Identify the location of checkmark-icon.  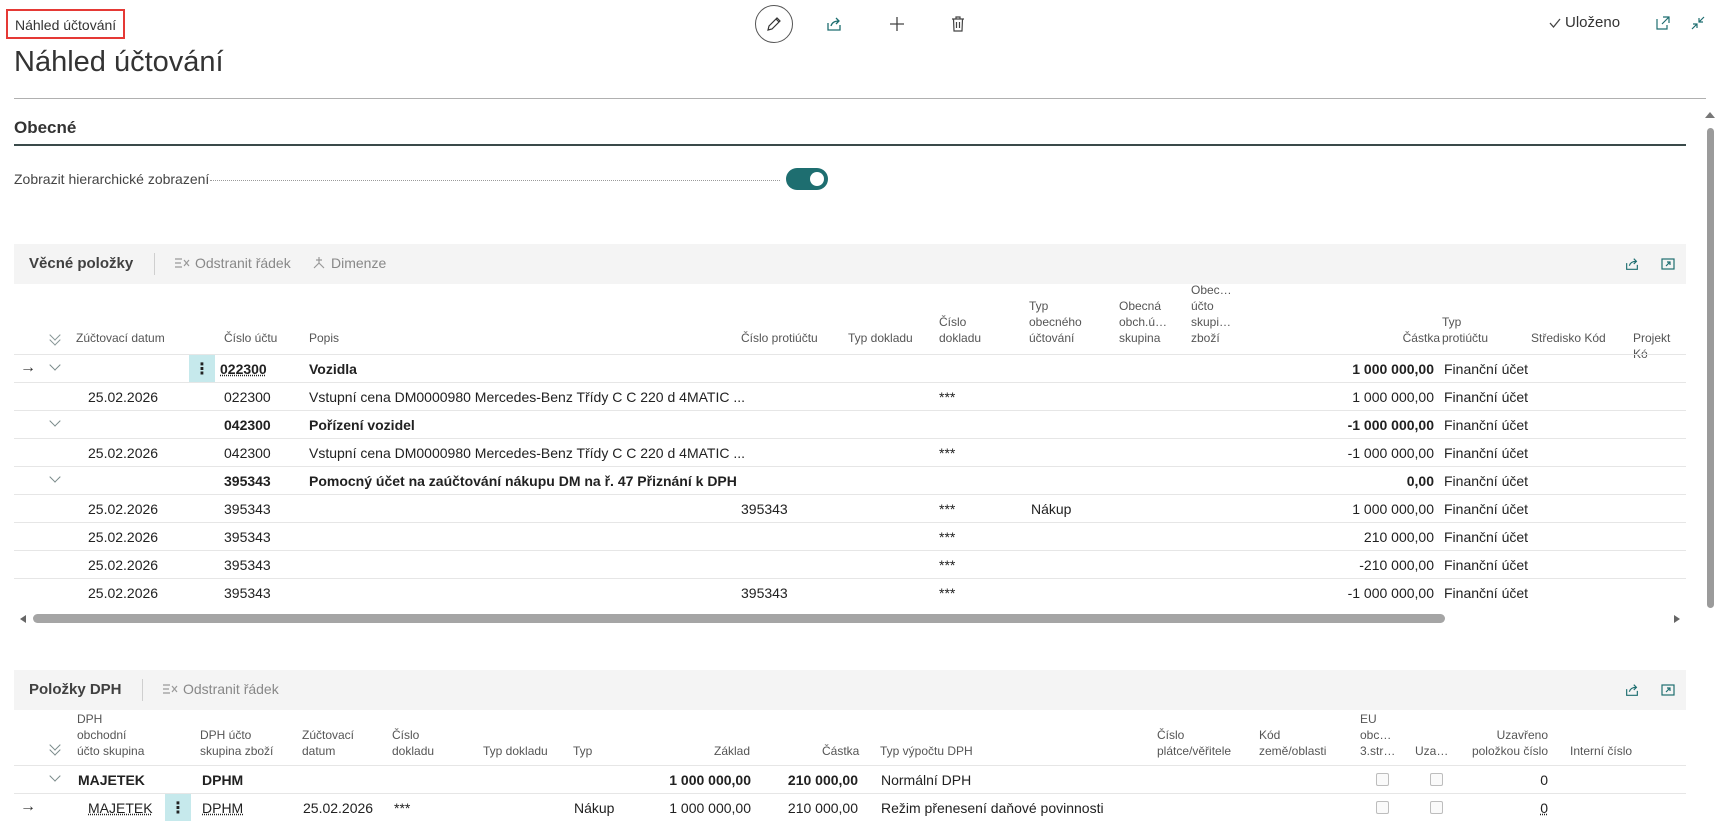
(1555, 23).